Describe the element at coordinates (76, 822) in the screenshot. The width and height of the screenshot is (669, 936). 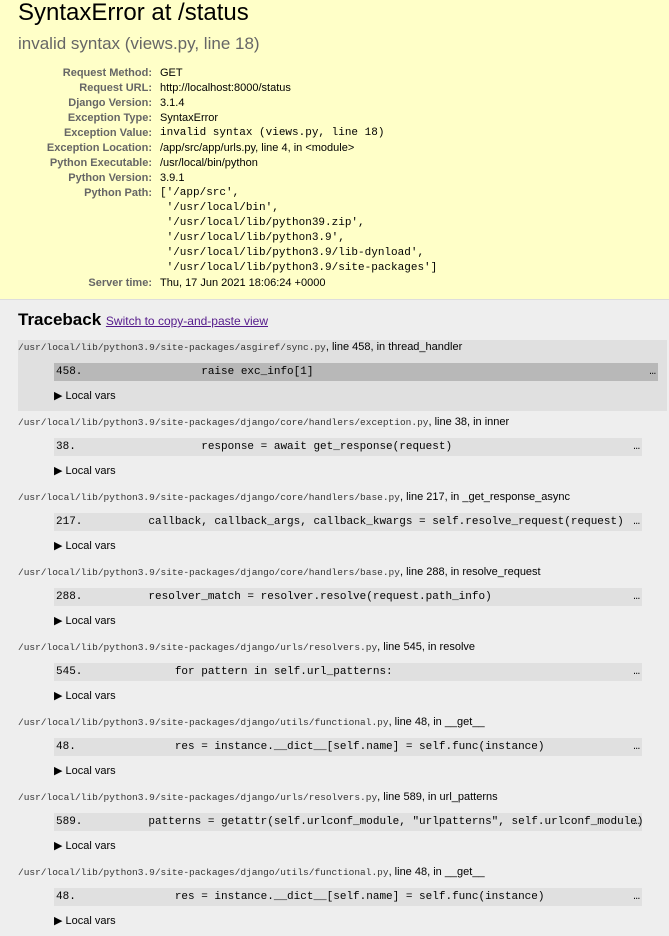
I see `line-number: 589.` at that location.